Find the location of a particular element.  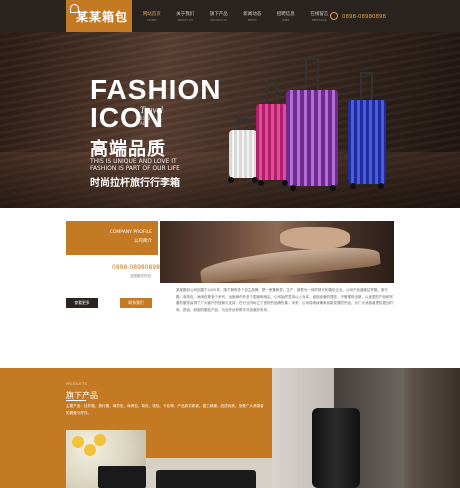

title-divider is located at coordinates (76, 400).